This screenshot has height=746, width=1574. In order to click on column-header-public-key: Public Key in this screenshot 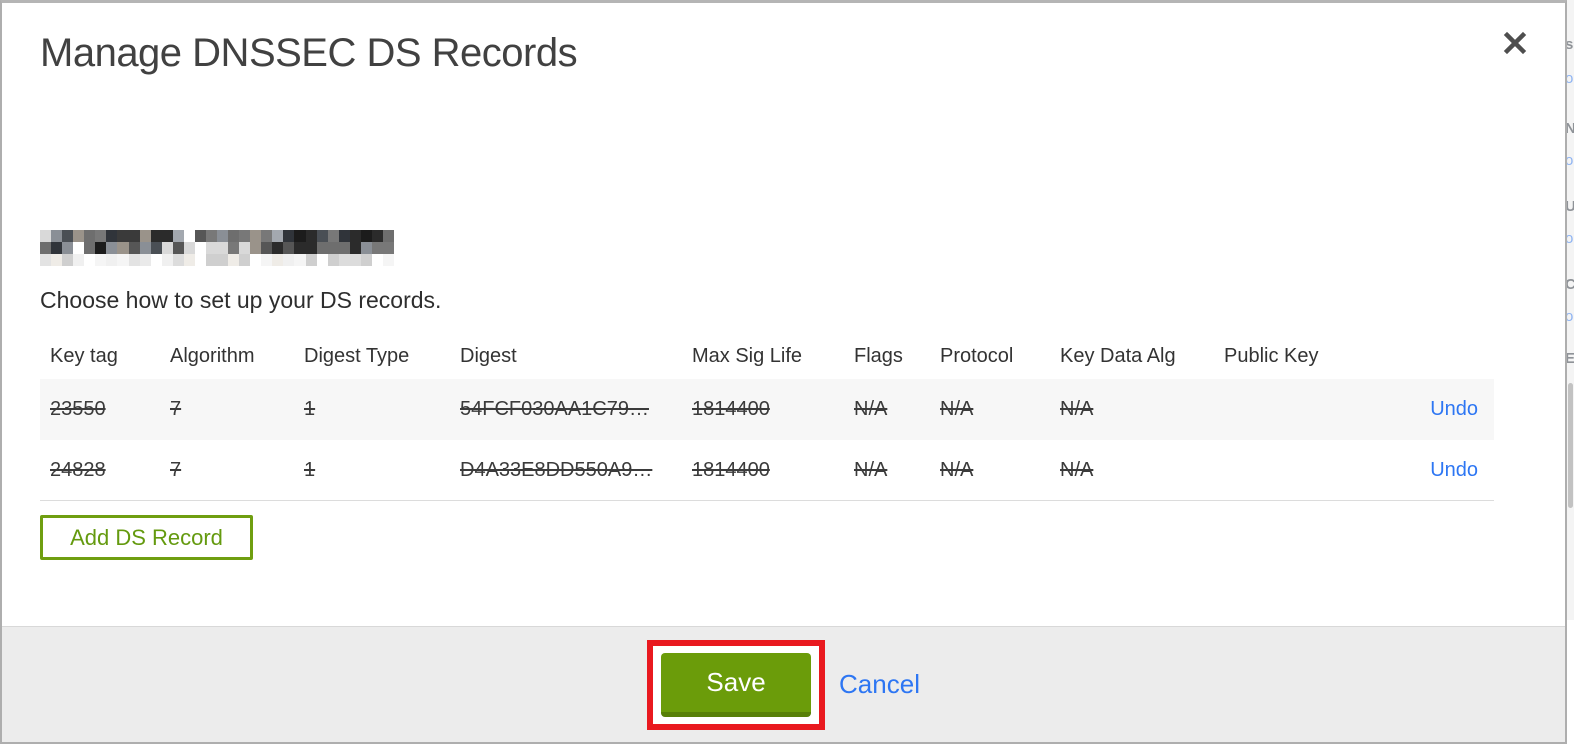, I will do `click(1271, 355)`.